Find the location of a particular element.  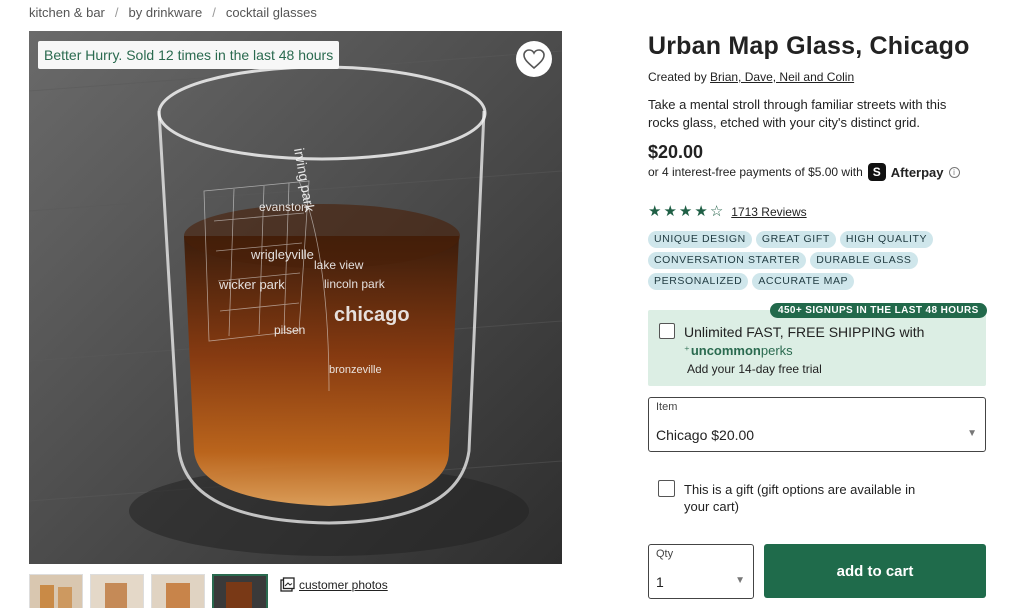

free-shipping-checkbox is located at coordinates (667, 331).